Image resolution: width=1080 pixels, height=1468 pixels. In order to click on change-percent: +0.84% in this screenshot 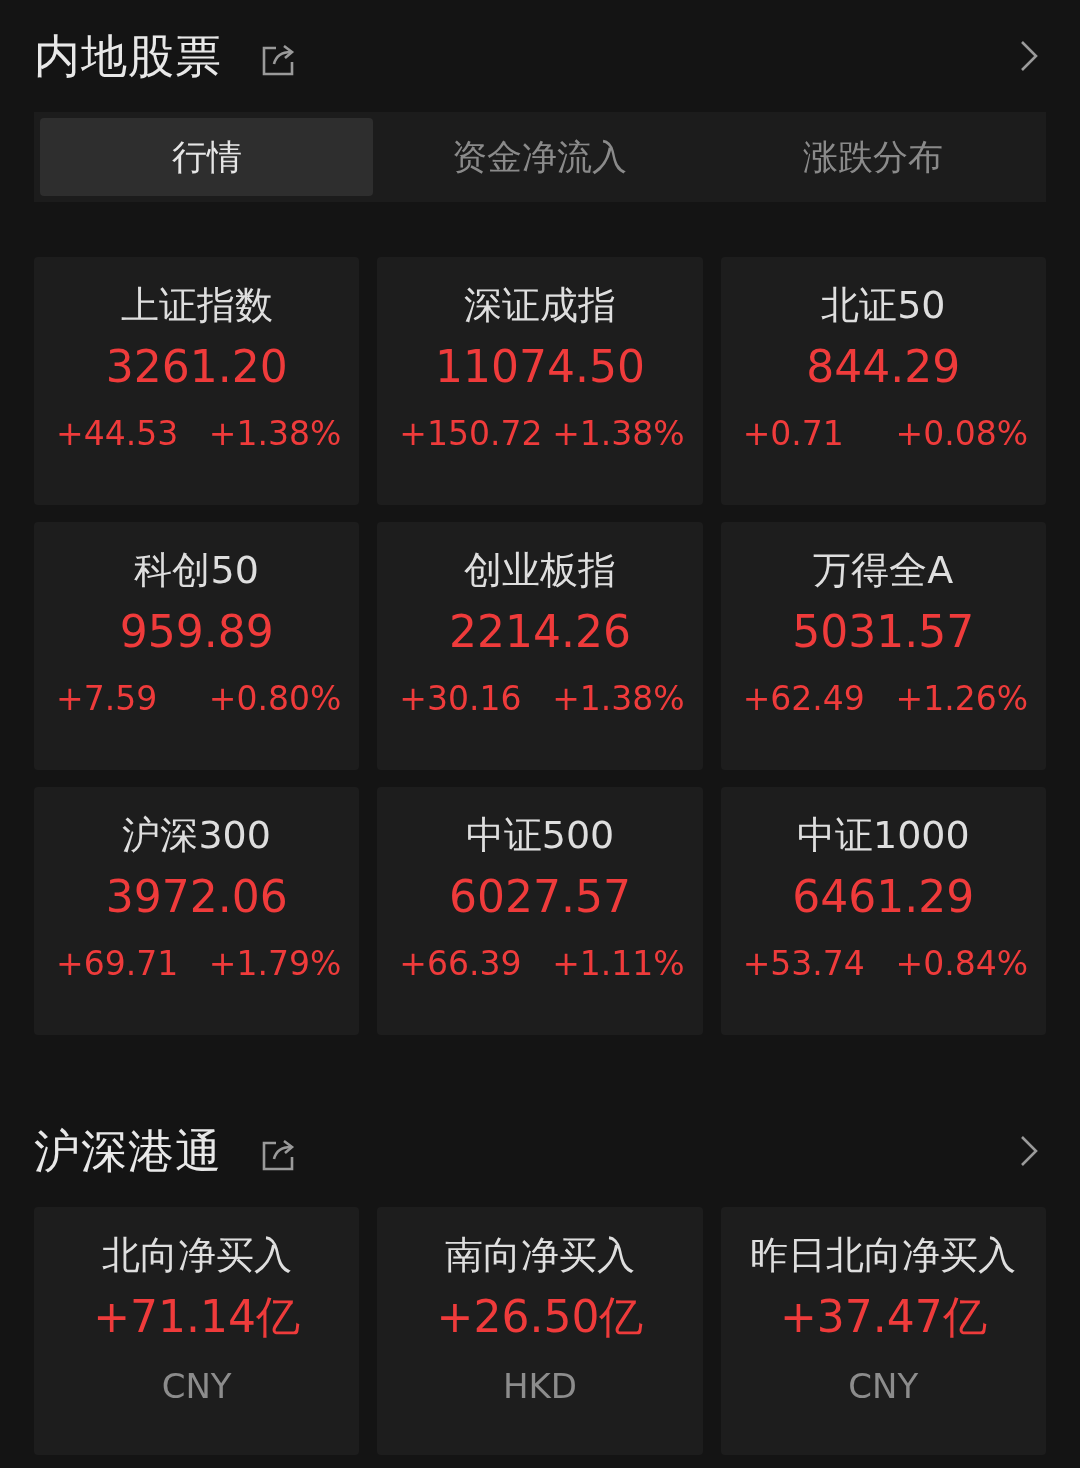, I will do `click(961, 964)`.